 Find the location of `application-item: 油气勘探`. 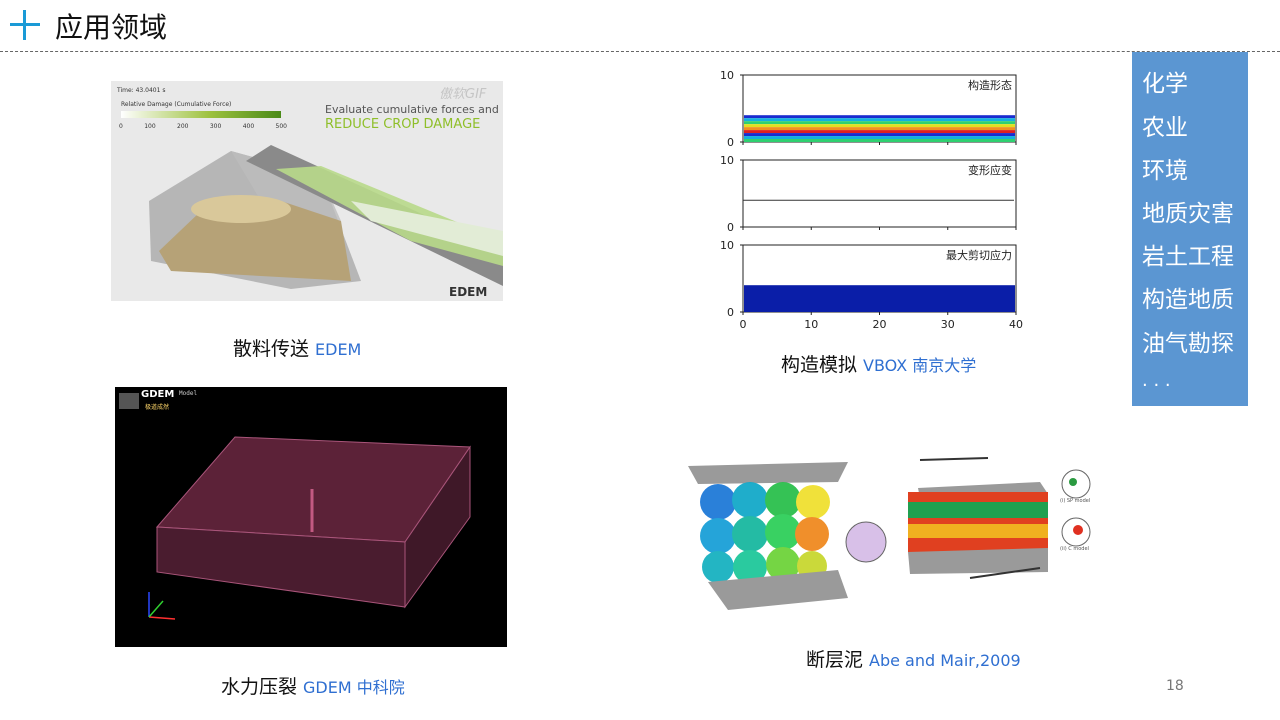

application-item: 油气勘探 is located at coordinates (1188, 344).